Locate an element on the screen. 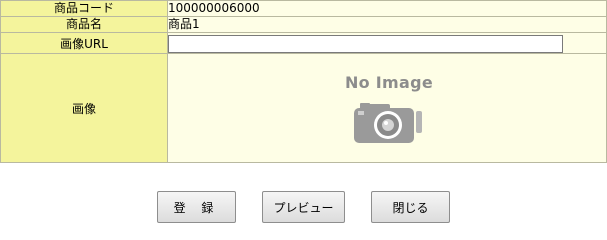 This screenshot has width=607, height=240. form-row-product-name: 商品名 商品1 is located at coordinates (303, 24).